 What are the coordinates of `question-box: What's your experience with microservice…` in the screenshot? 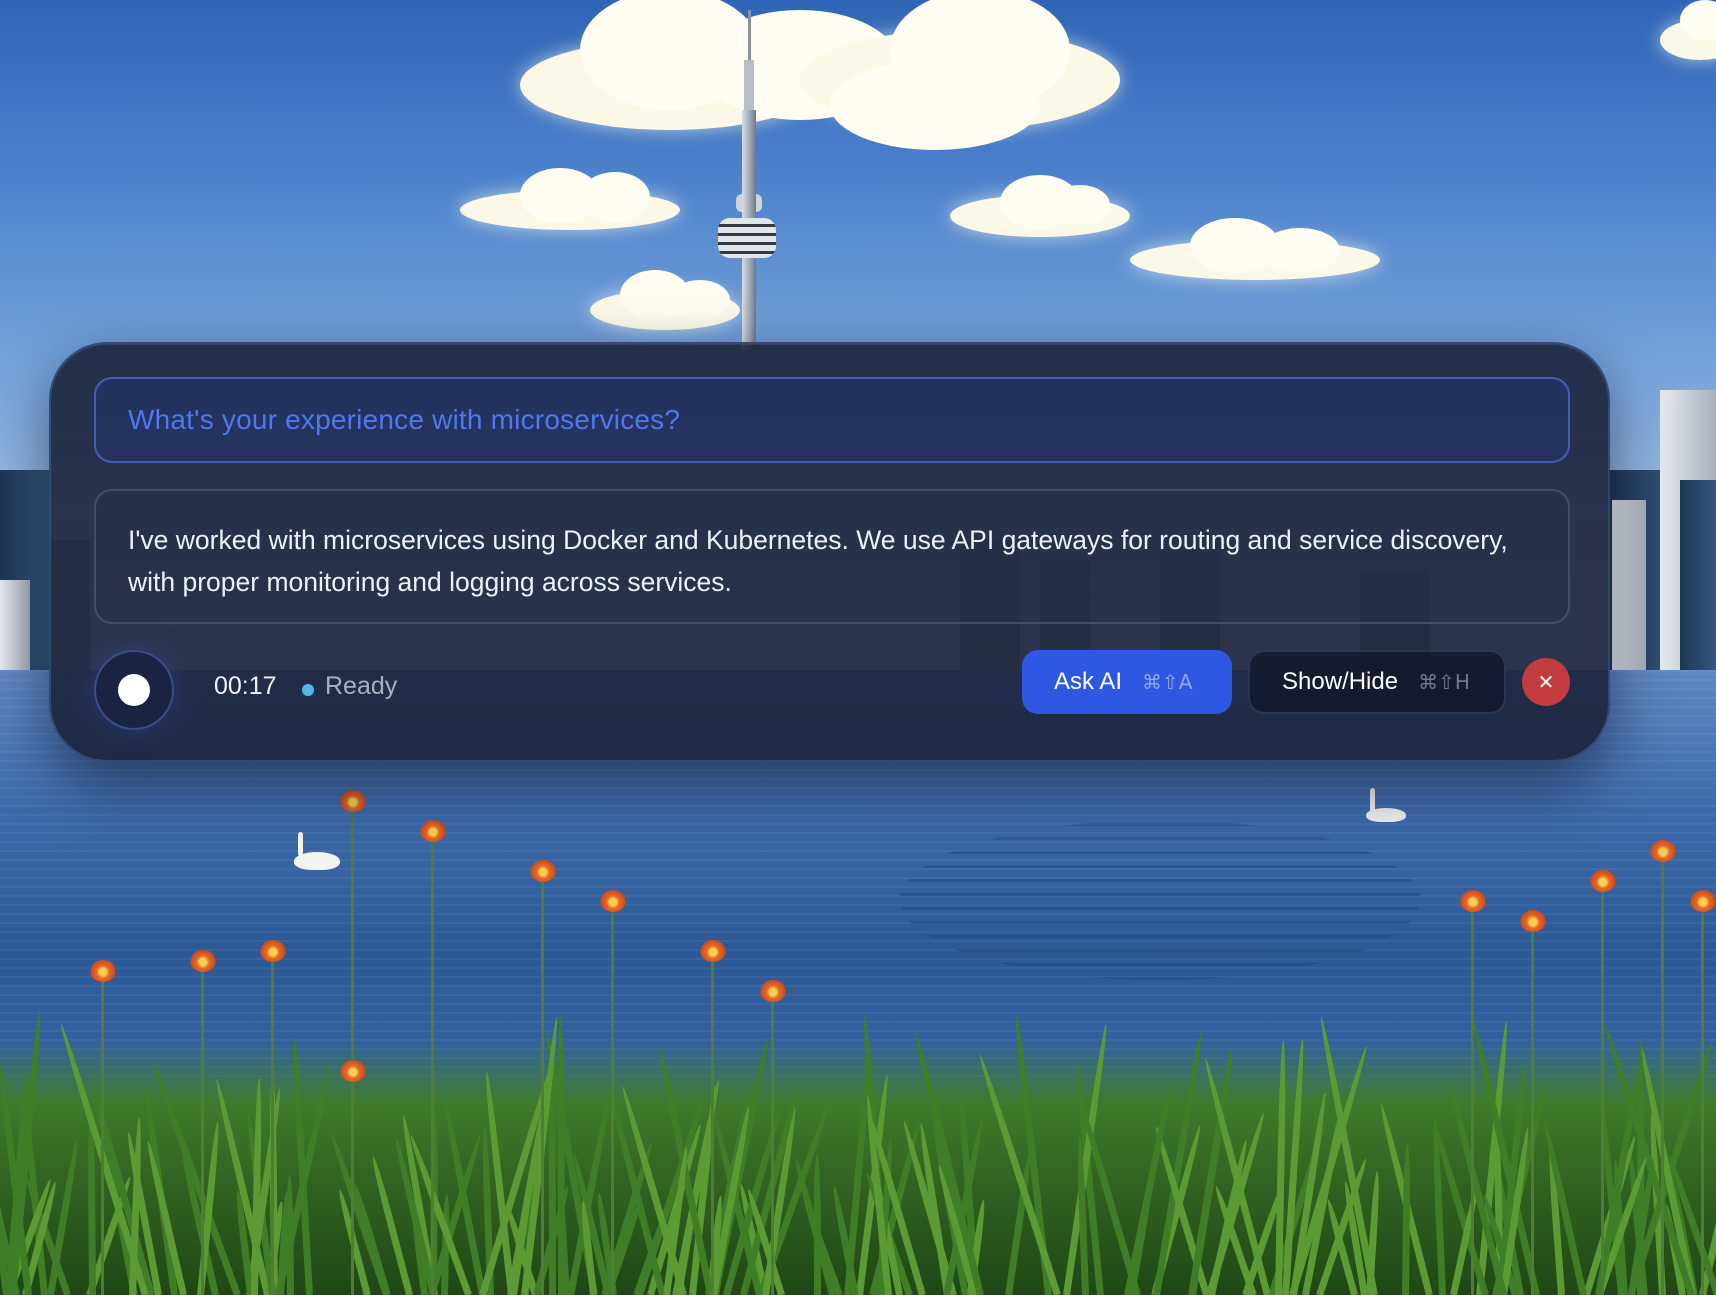 It's located at (832, 420).